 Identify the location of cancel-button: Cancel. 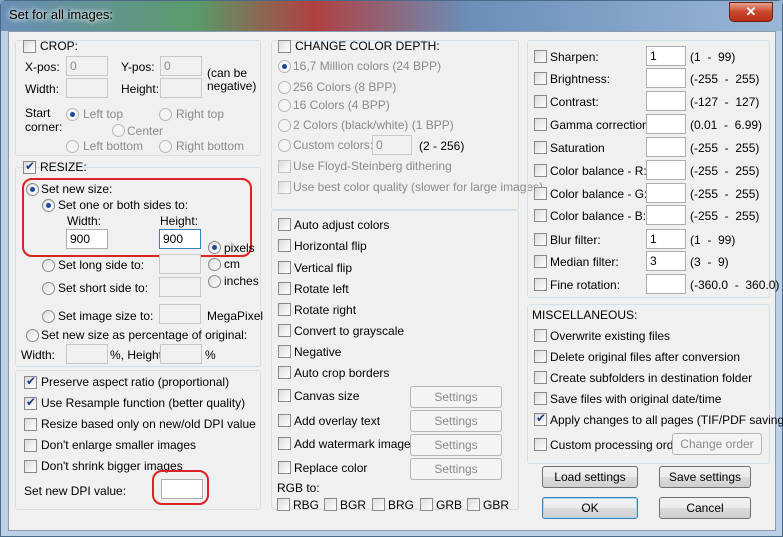
(705, 508).